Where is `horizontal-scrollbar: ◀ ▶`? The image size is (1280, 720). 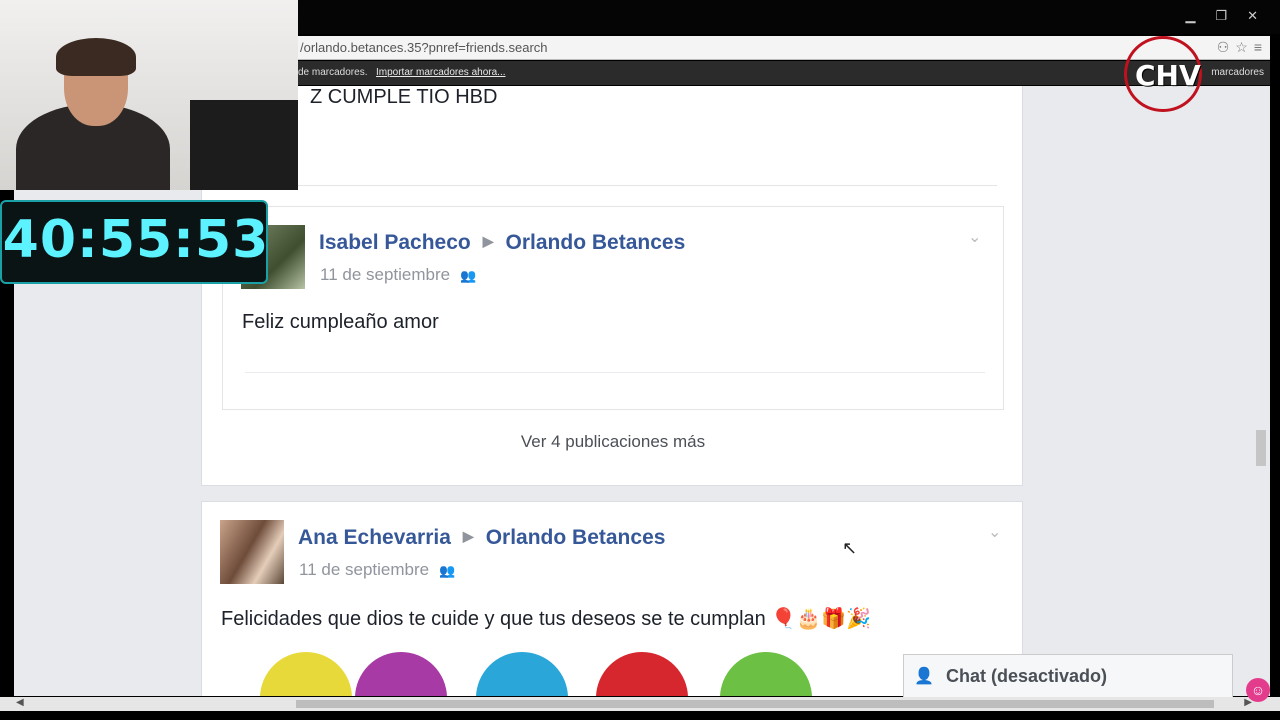
horizontal-scrollbar: ◀ ▶ is located at coordinates (640, 704).